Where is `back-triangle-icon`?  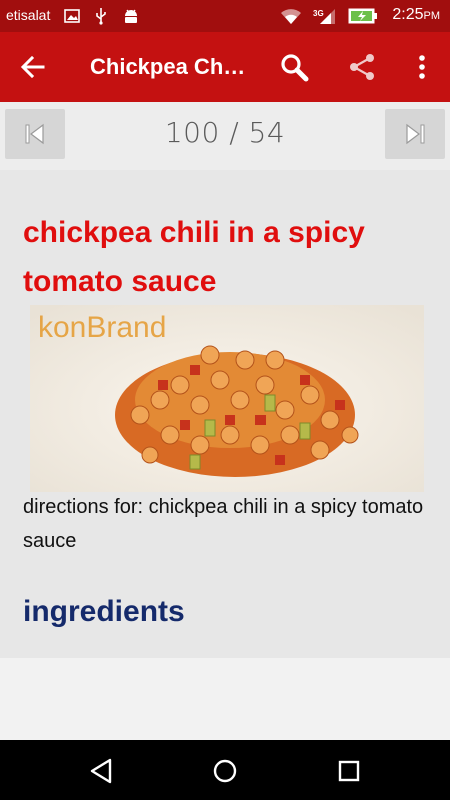 back-triangle-icon is located at coordinates (101, 771).